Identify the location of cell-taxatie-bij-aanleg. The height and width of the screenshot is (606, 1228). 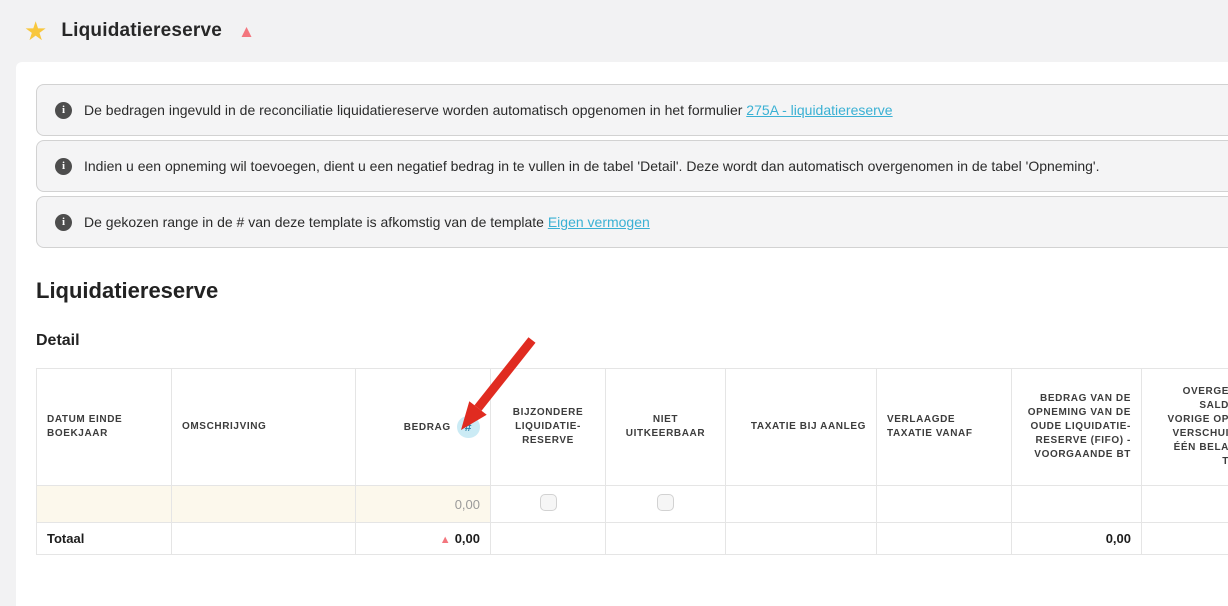
(801, 504).